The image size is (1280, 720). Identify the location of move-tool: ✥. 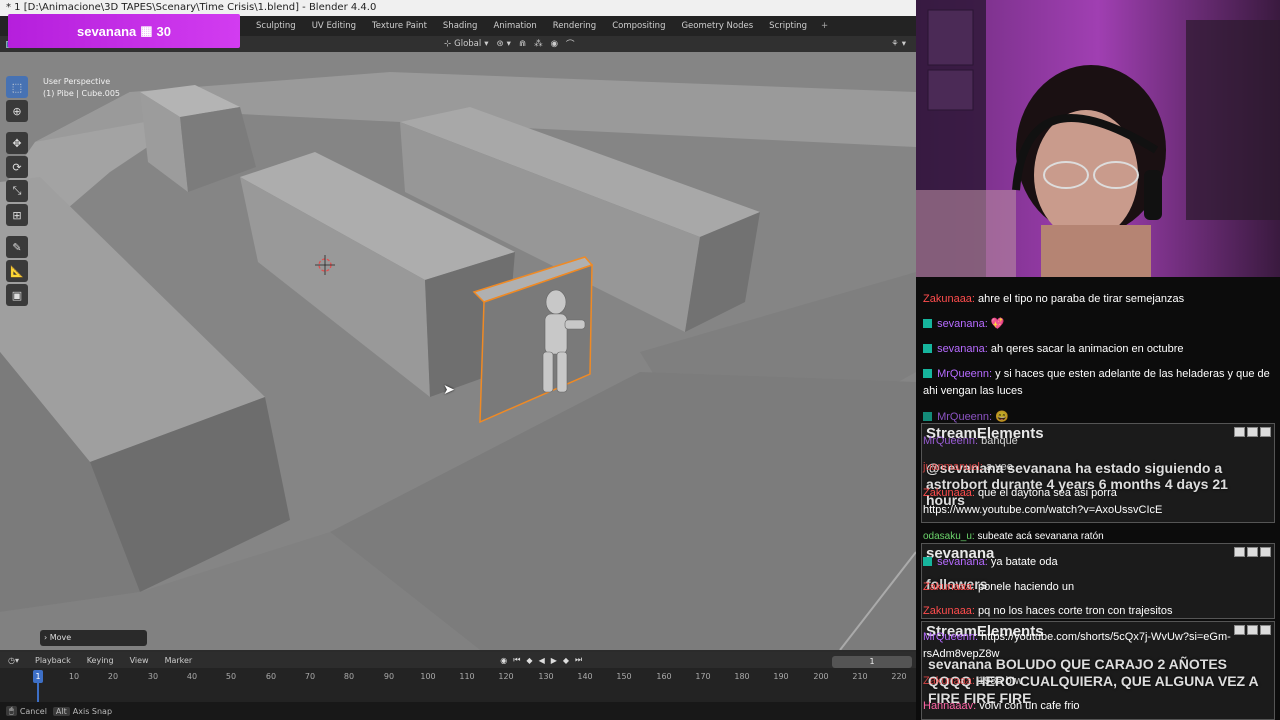
(17, 143).